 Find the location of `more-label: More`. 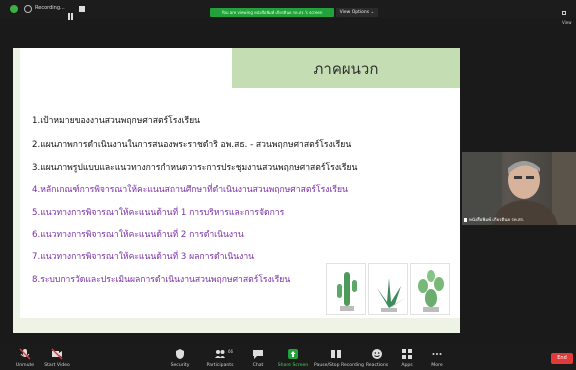

more-label: More is located at coordinates (437, 365).